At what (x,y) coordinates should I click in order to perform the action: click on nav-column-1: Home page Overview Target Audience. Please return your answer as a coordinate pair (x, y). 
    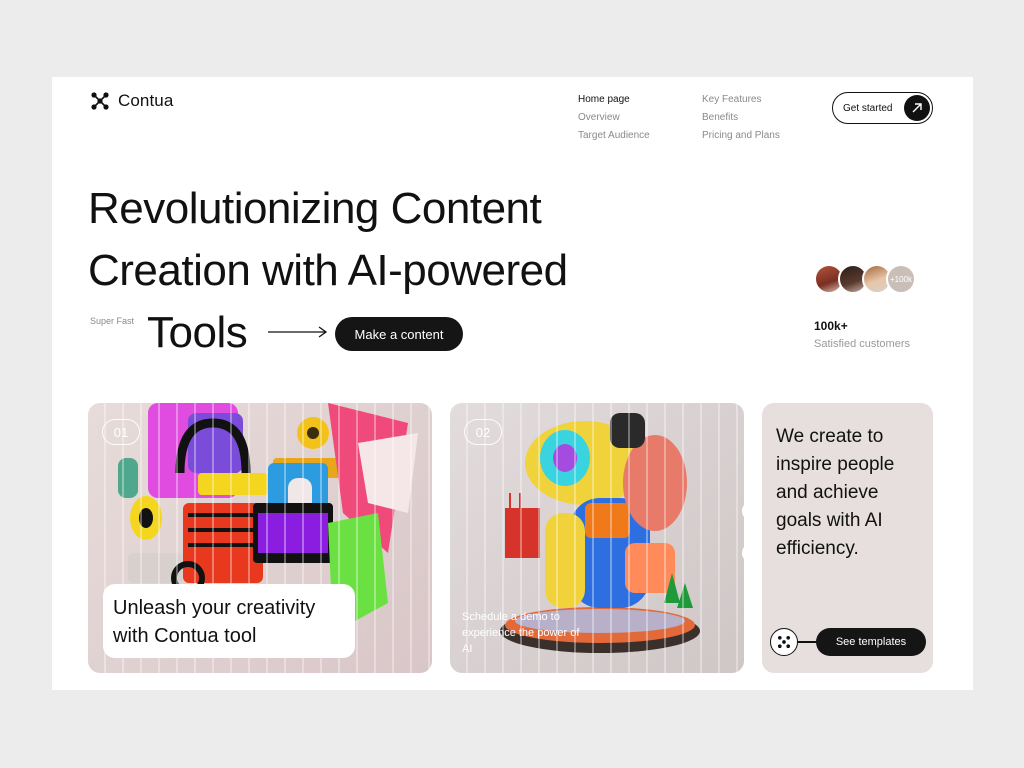
    Looking at the image, I should click on (614, 118).